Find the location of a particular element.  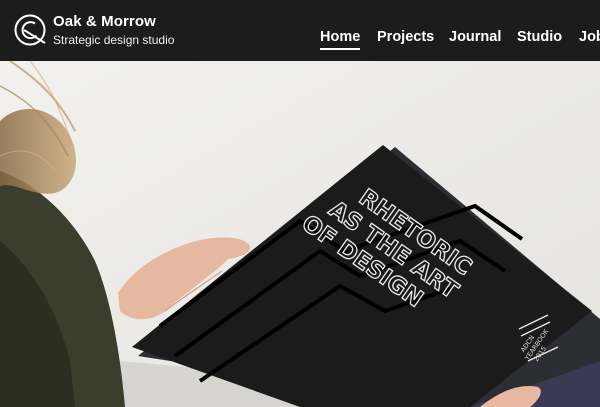

brand-name: Oak & Morrow is located at coordinates (104, 21).